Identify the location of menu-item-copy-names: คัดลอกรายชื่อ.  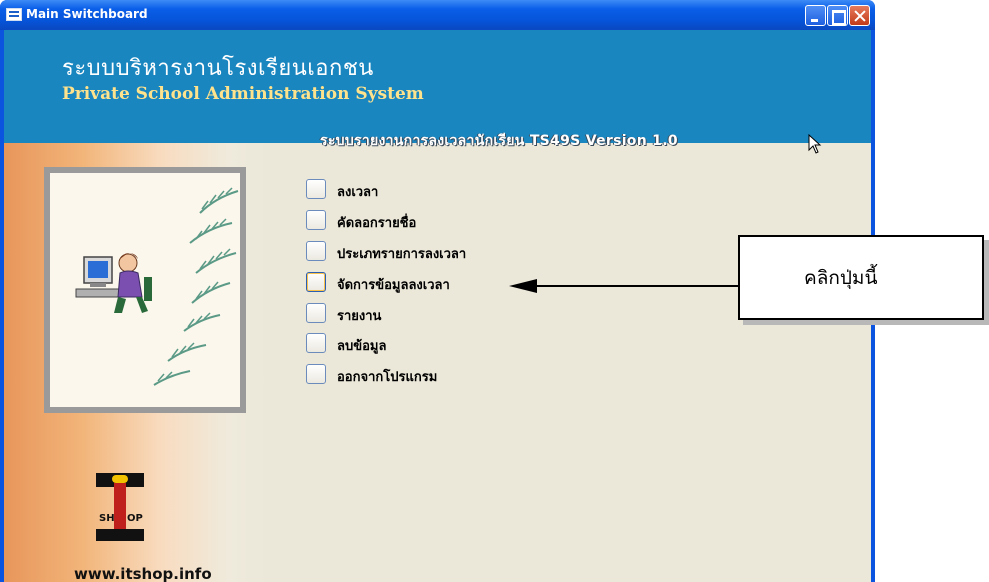
(436, 221).